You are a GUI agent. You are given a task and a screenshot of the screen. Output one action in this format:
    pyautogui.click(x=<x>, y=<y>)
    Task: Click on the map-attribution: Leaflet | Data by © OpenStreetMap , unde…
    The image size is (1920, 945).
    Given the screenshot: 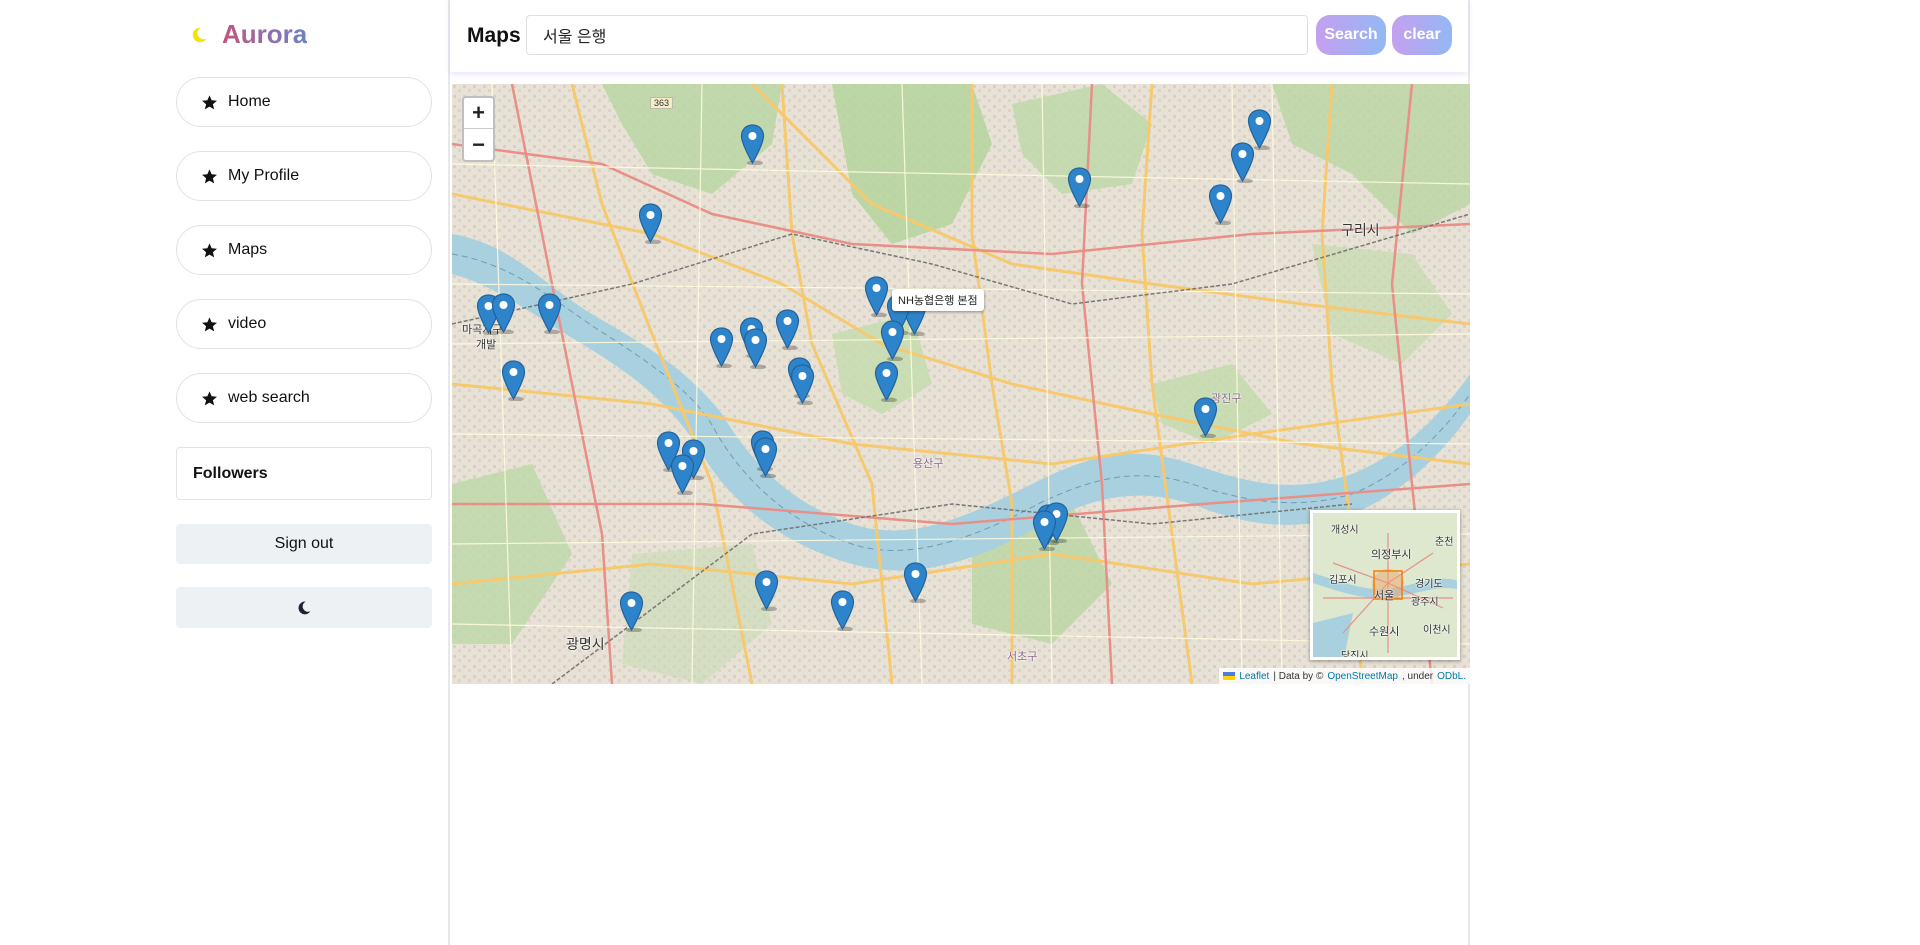 What is the action you would take?
    pyautogui.click(x=1344, y=676)
    